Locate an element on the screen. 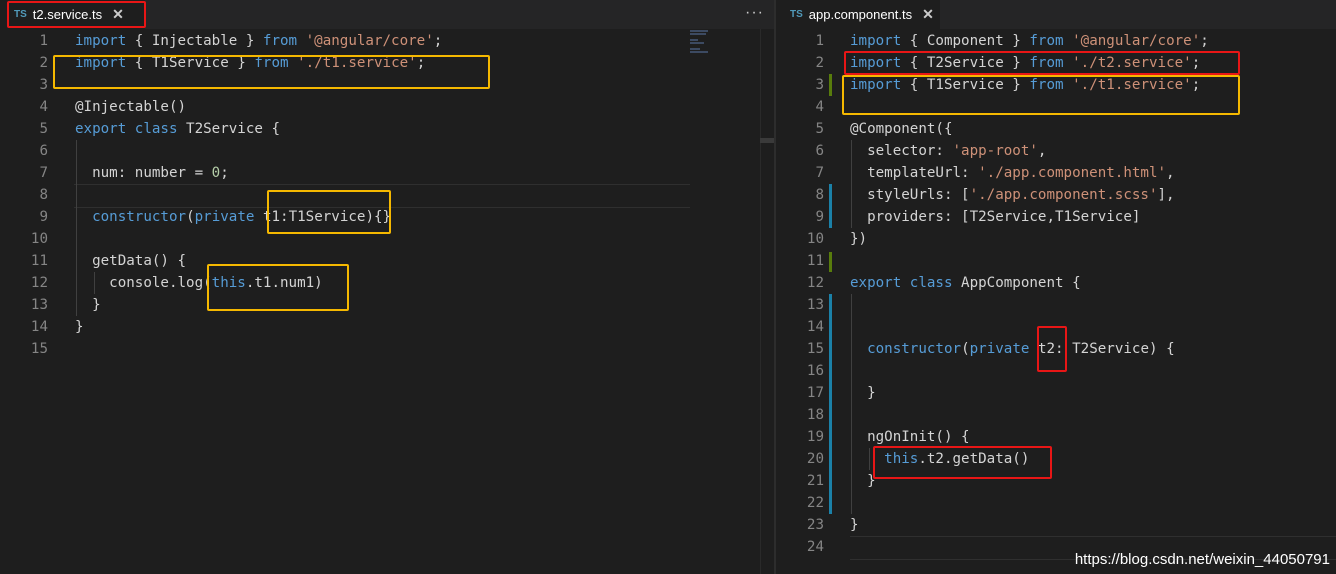 The width and height of the screenshot is (1336, 574). code-token: private is located at coordinates (224, 217).